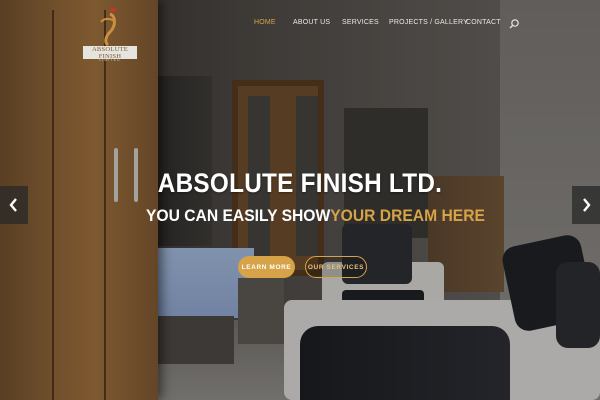  Describe the element at coordinates (238, 215) in the screenshot. I see `hero-subtitle-white: YOU CAN EASILY SHOW` at that location.